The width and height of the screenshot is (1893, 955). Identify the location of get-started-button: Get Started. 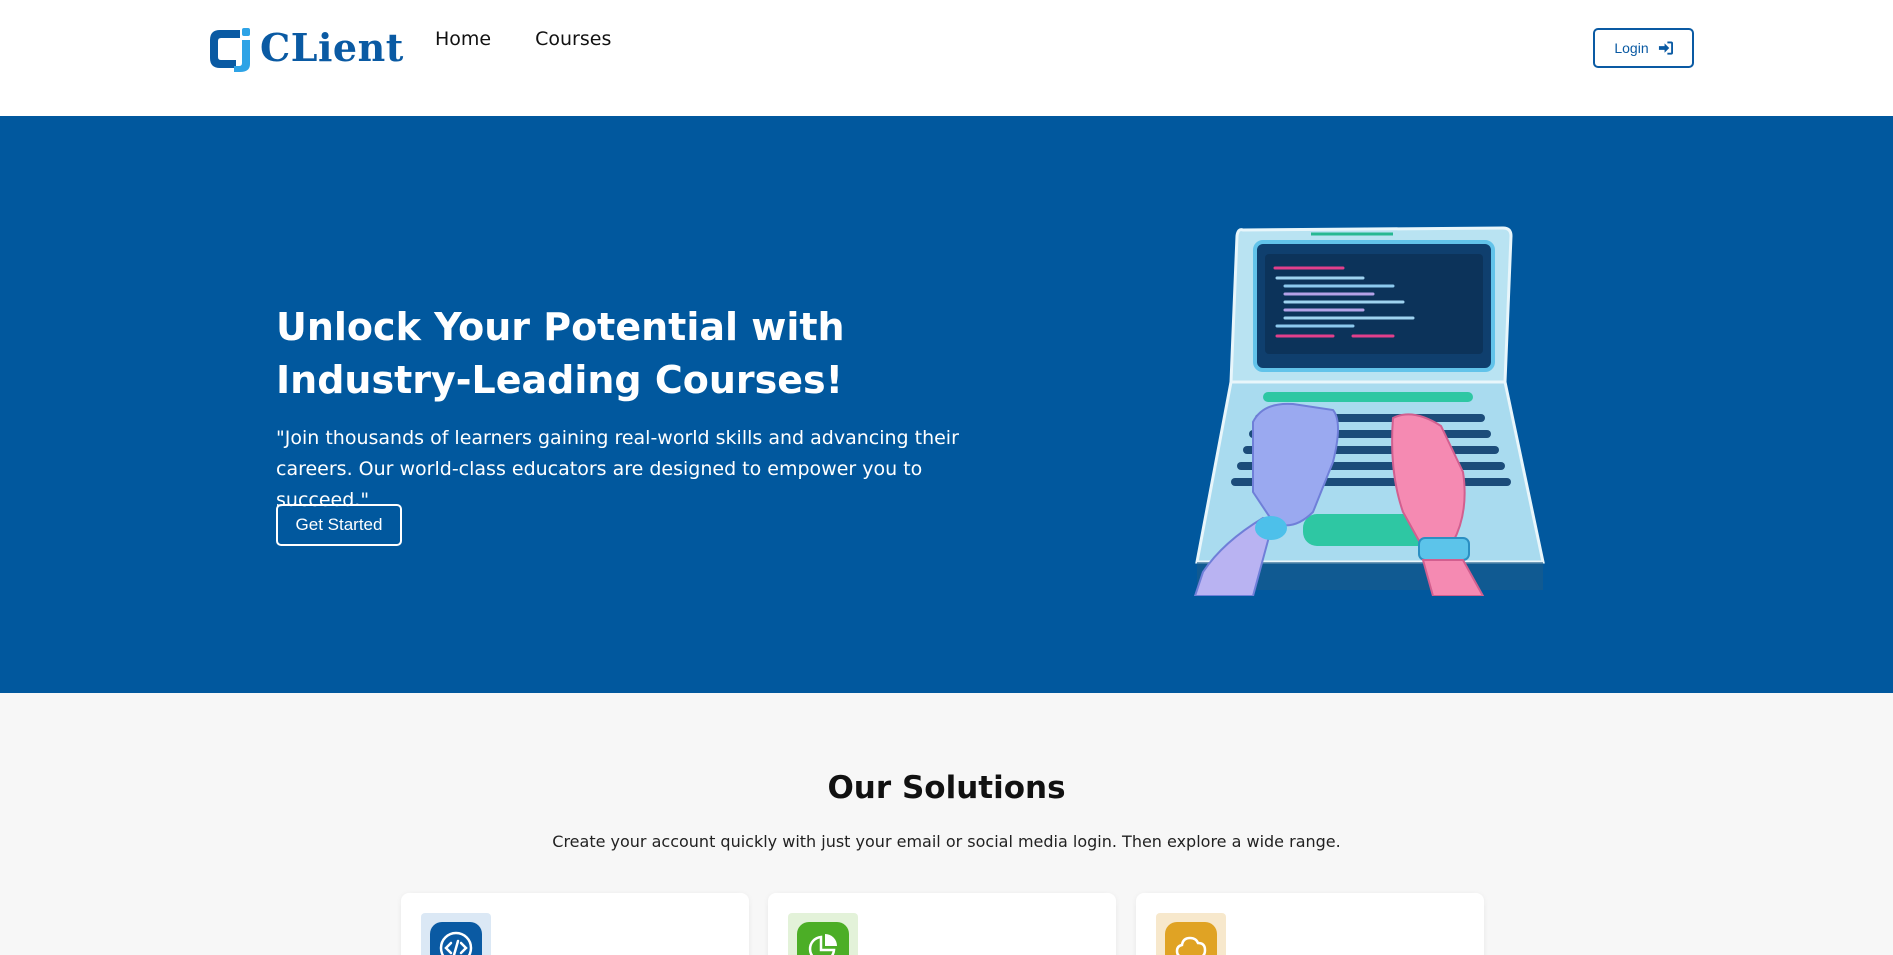
(339, 525).